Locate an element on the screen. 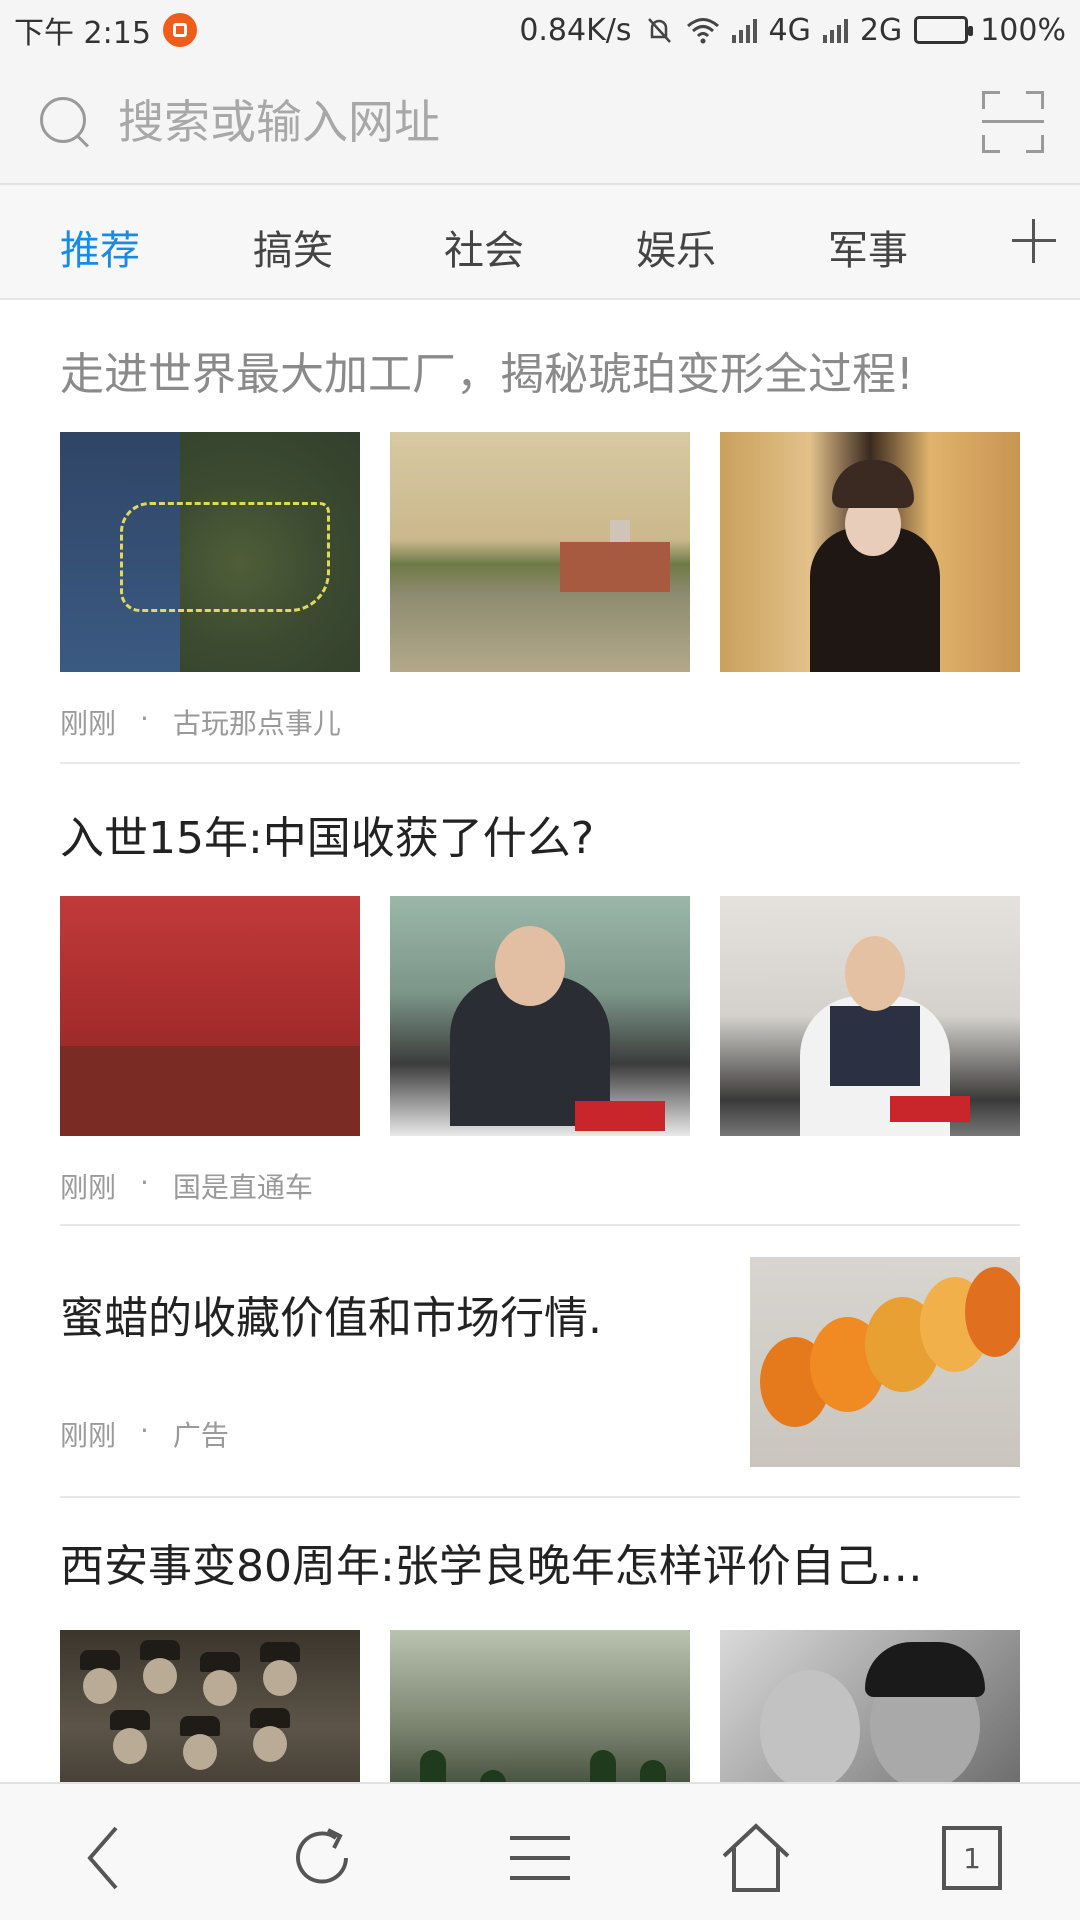 This screenshot has height=1922, width=1080. home-button is located at coordinates (756, 1853).